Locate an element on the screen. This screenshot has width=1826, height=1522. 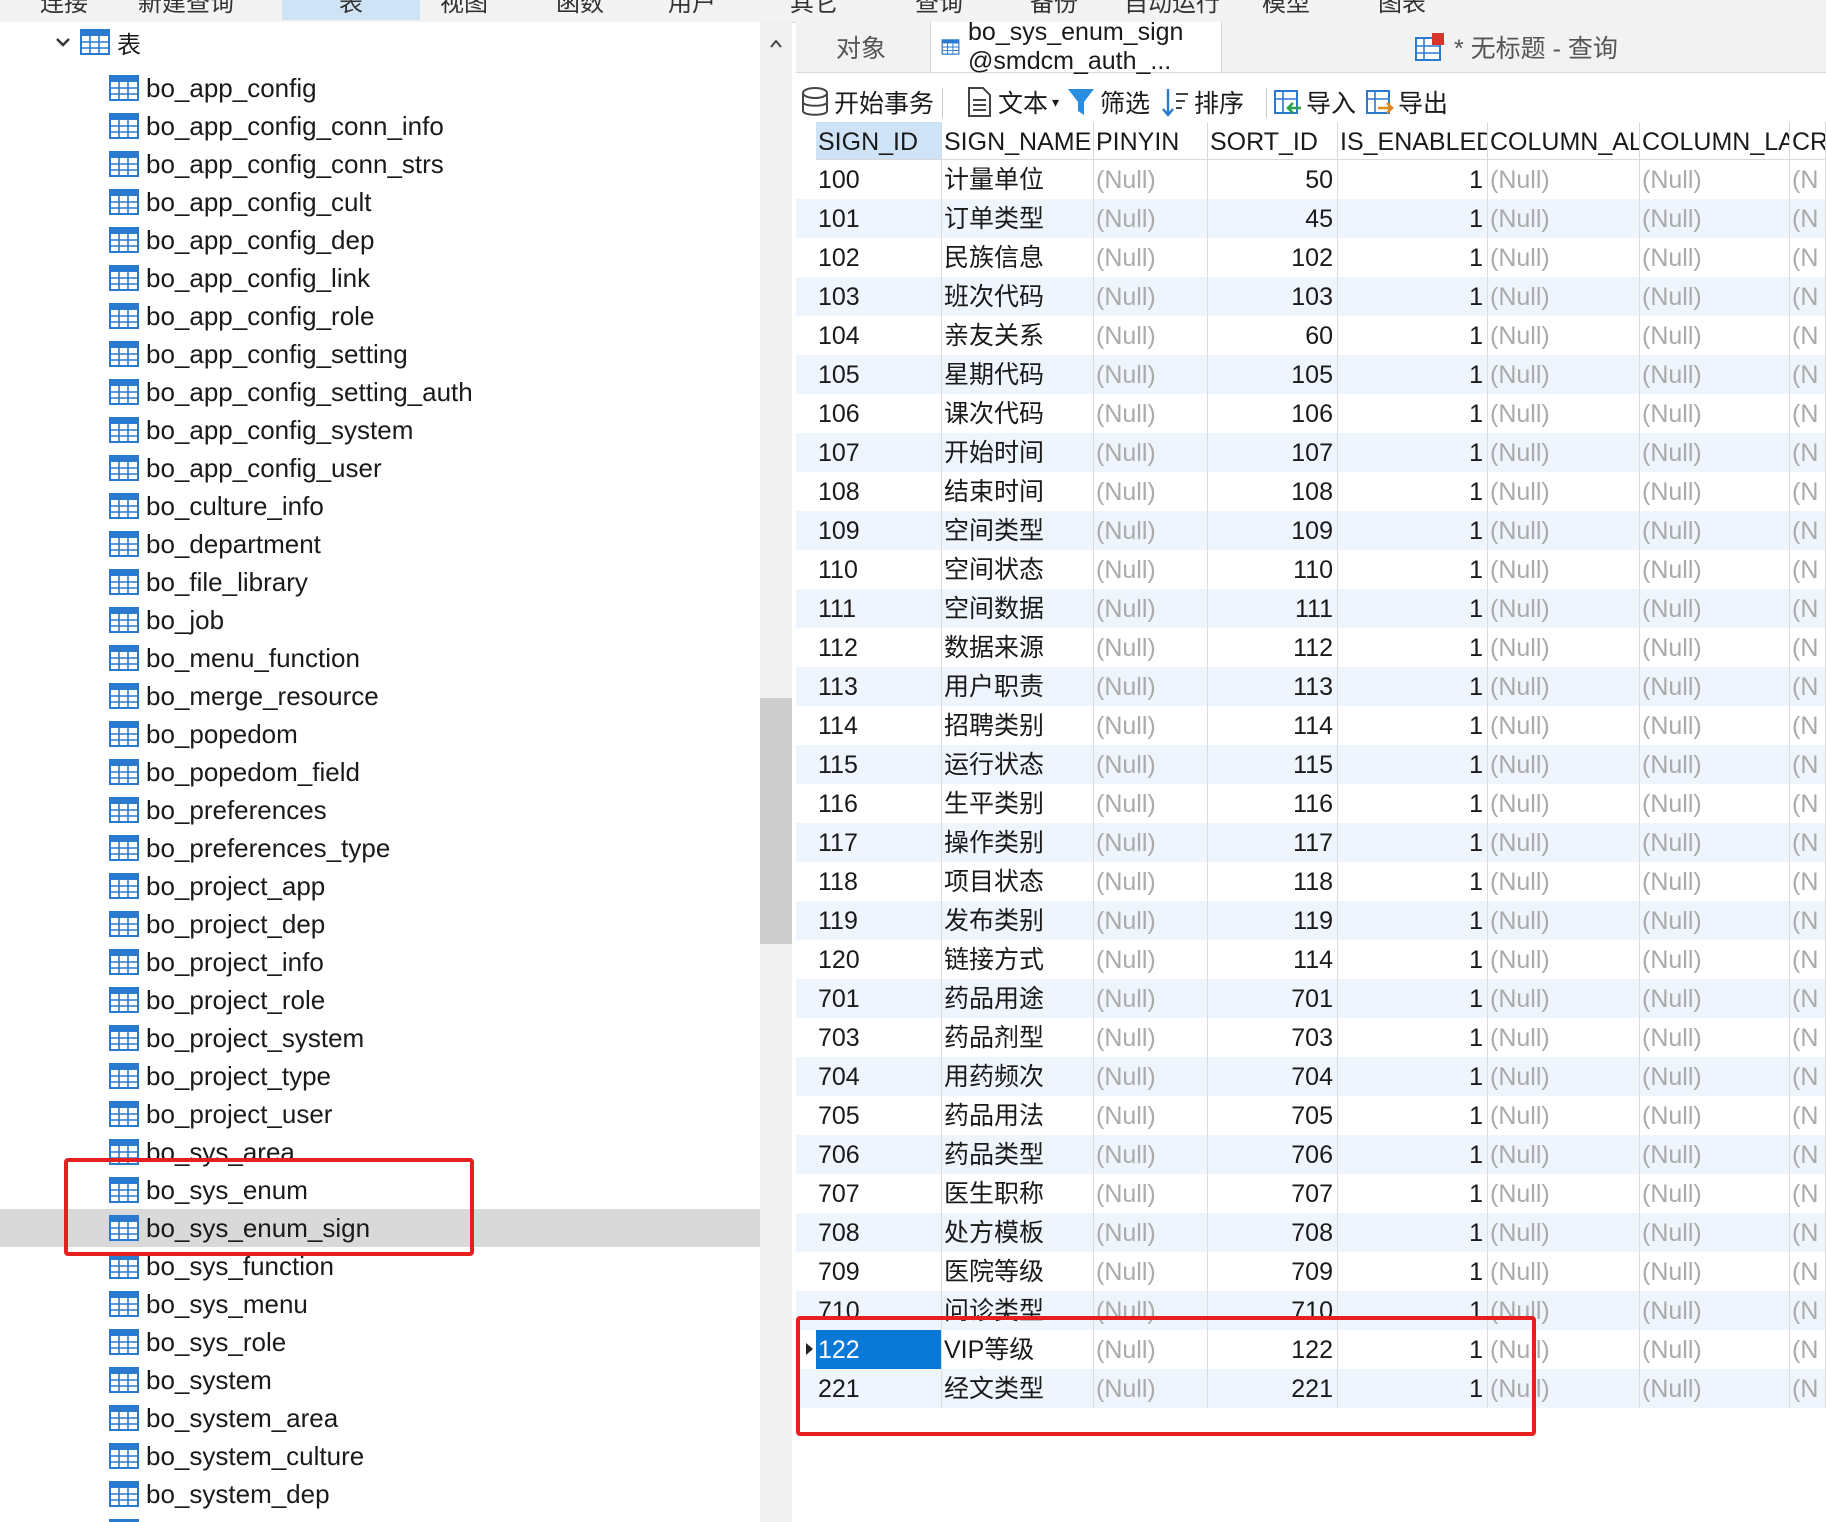
table-cell: 医生职称 is located at coordinates (1018, 1193).